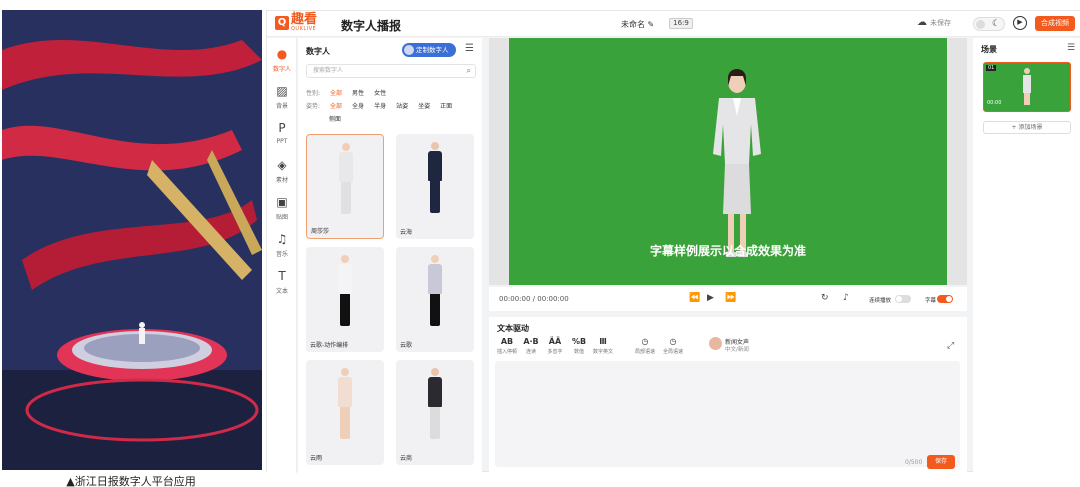 Image resolution: width=1080 pixels, height=487 pixels. I want to click on save-status: ☁ 未保存, so click(934, 22).